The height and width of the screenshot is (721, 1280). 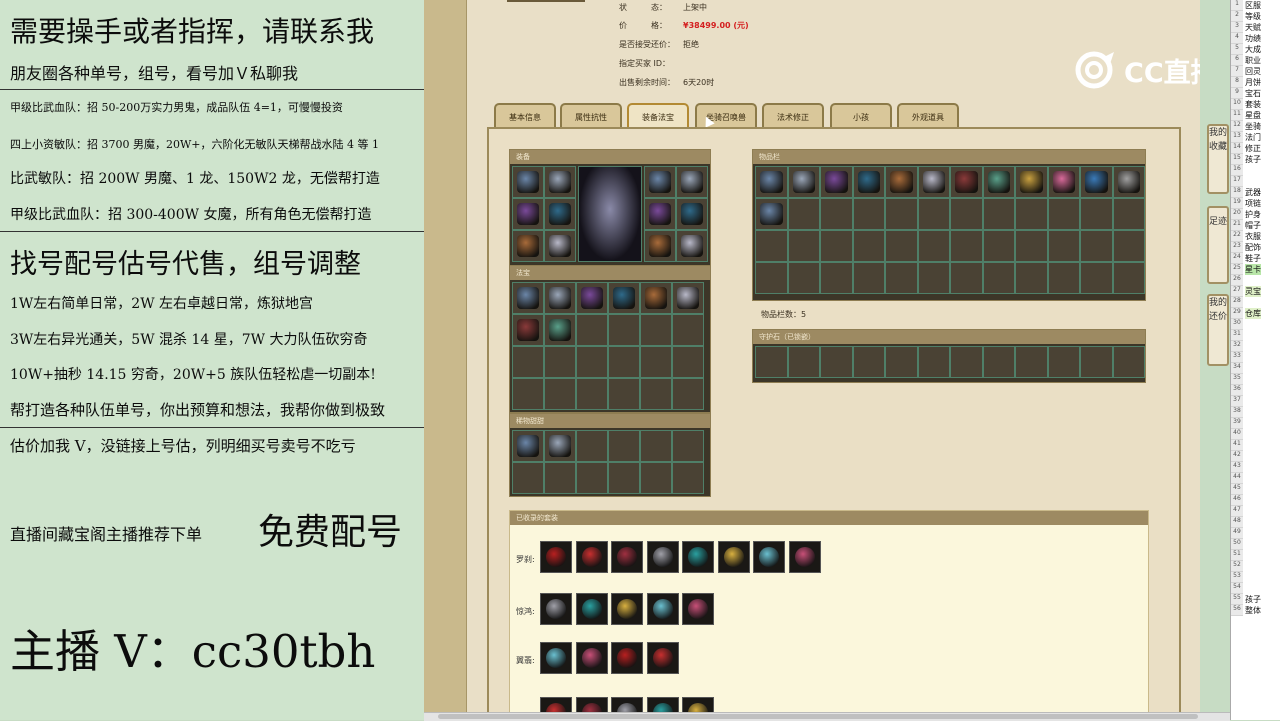 I want to click on tab-appearance: 外观道具, so click(x=928, y=116).